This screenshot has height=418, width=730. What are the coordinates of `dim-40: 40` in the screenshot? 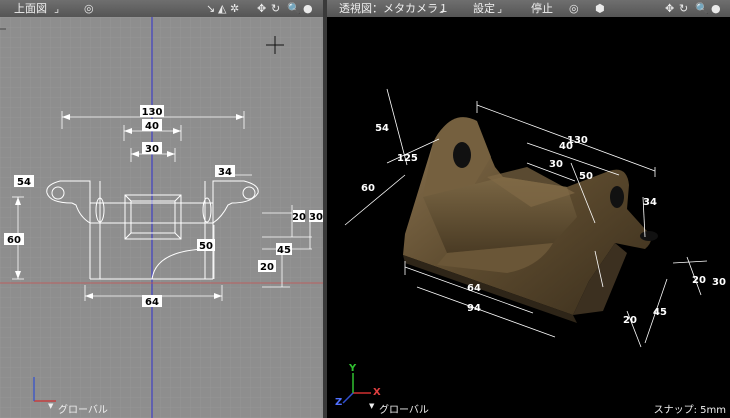 It's located at (152, 126).